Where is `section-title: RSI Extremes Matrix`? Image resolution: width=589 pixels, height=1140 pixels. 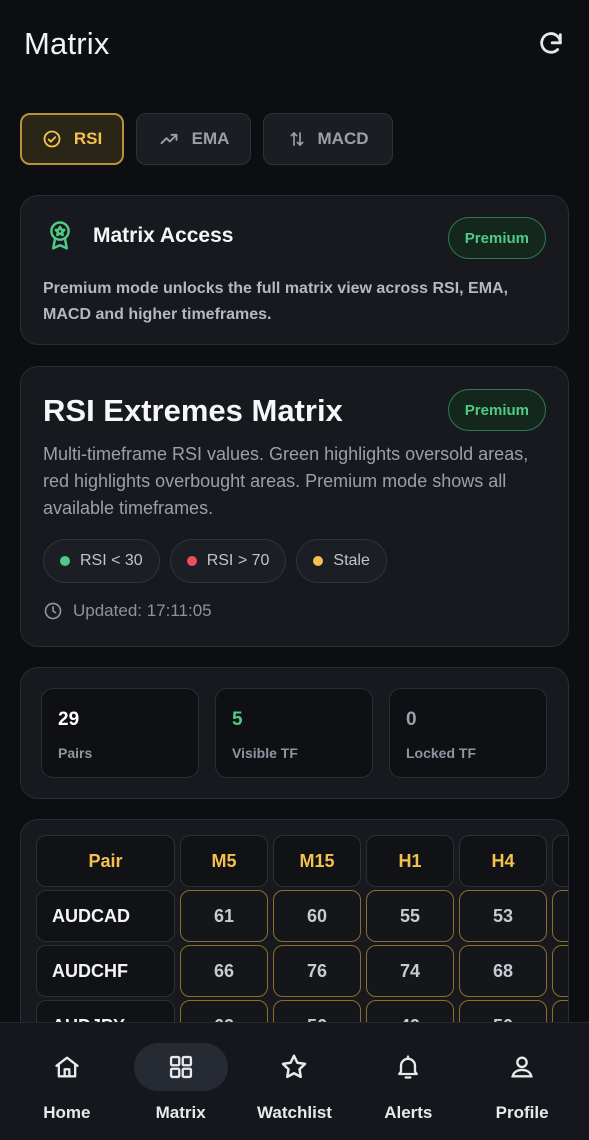 section-title: RSI Extremes Matrix is located at coordinates (193, 410).